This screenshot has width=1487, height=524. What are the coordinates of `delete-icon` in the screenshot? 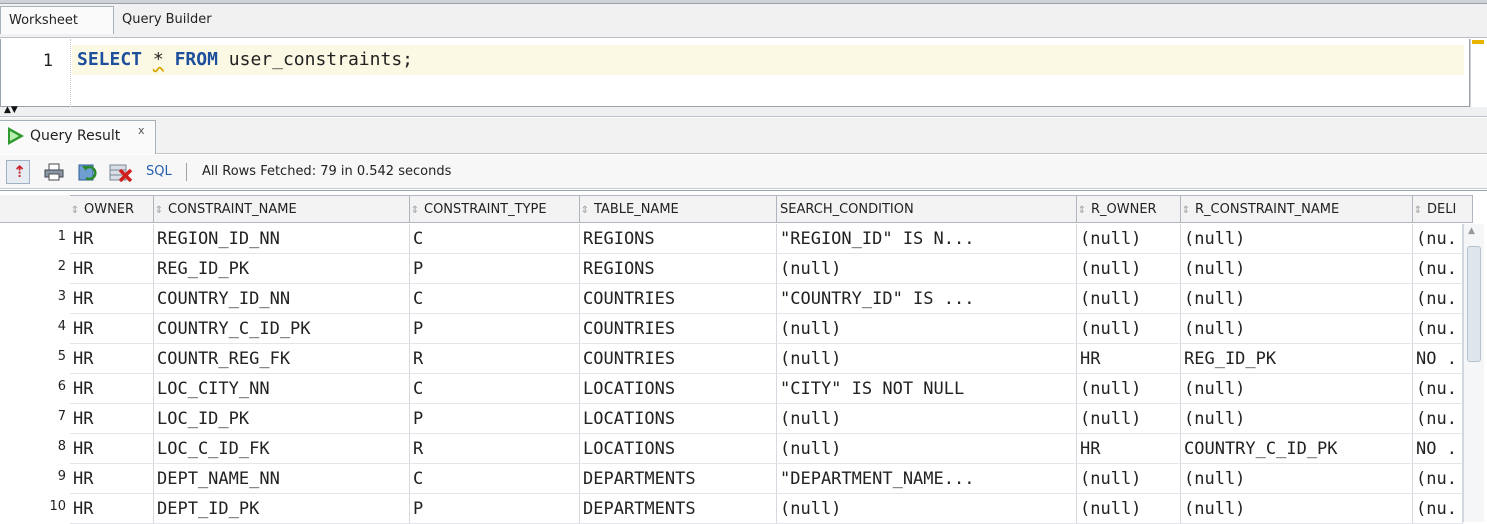 It's located at (121, 172).